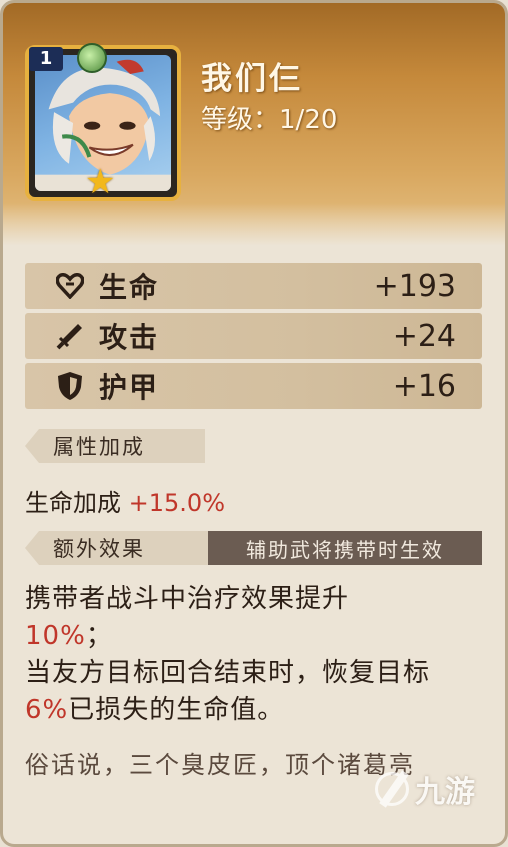  I want to click on leaf-icon, so click(92, 58).